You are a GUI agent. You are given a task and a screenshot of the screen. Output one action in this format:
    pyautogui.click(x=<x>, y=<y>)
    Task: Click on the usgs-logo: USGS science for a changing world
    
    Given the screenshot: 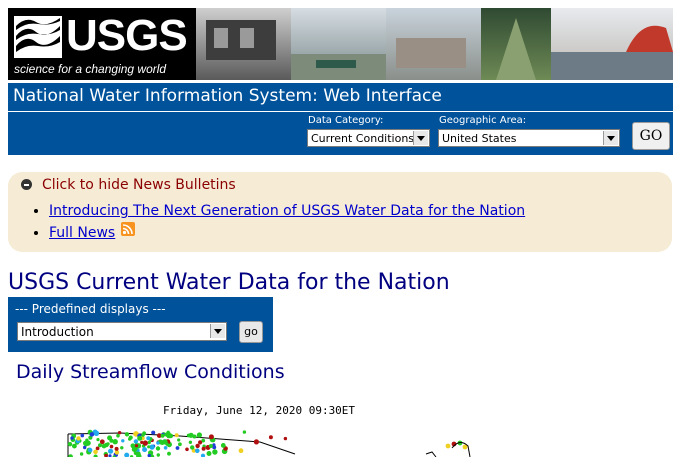 What is the action you would take?
    pyautogui.click(x=102, y=44)
    